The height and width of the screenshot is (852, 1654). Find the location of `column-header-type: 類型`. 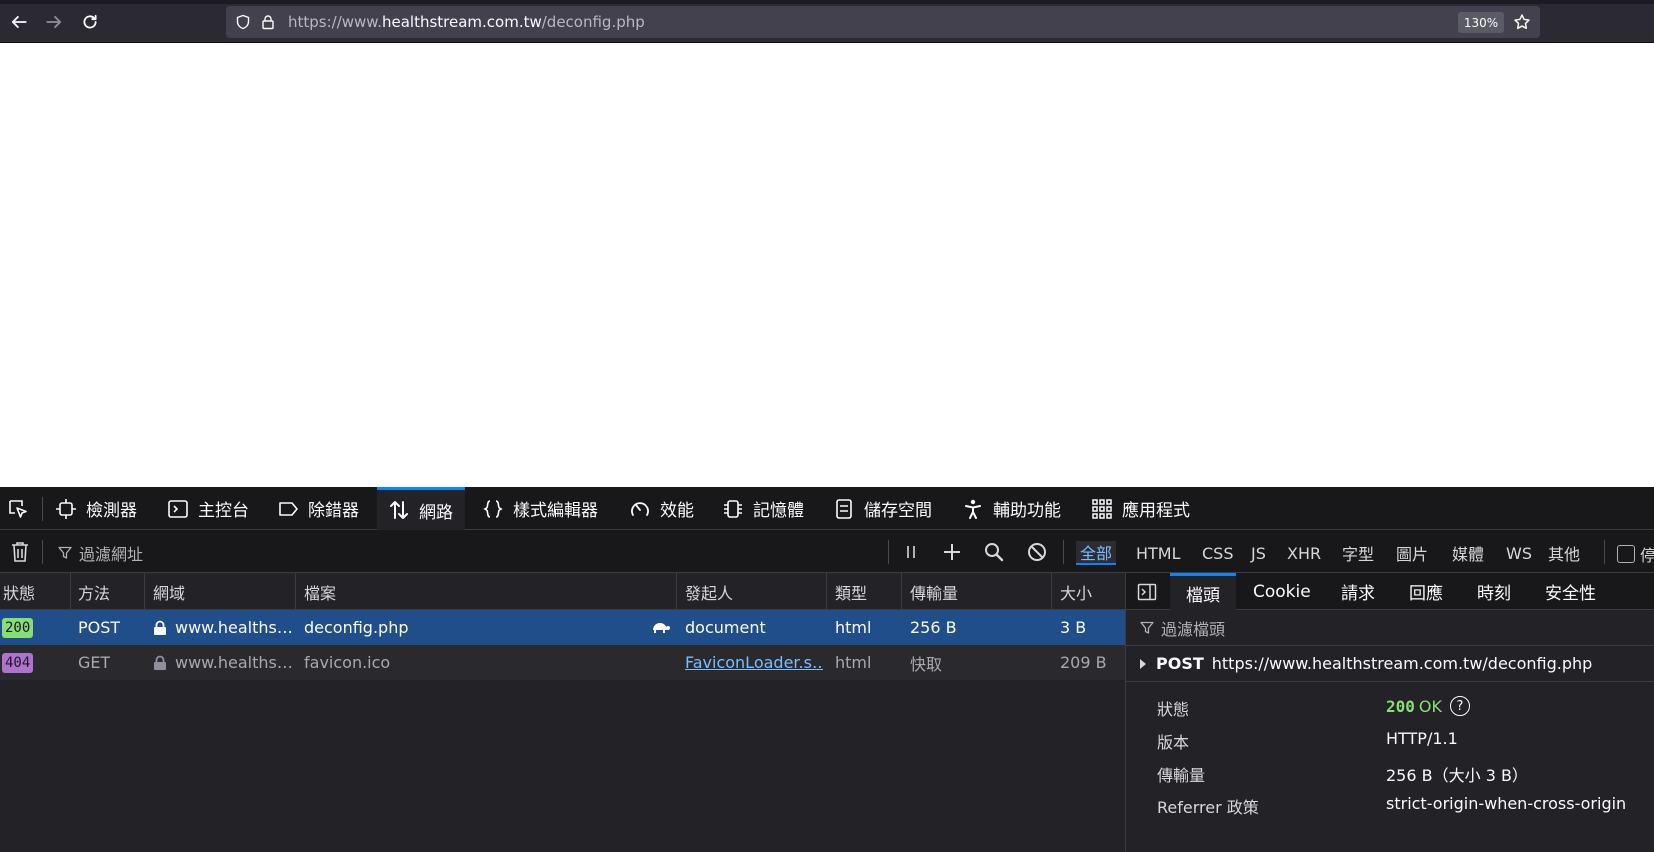

column-header-type: 類型 is located at coordinates (864, 591).